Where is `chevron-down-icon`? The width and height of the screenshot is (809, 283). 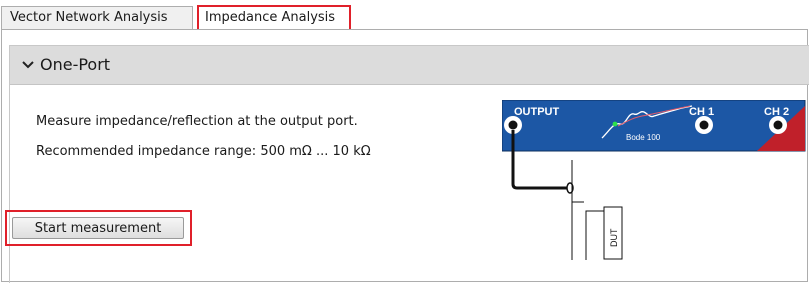
chevron-down-icon is located at coordinates (28, 65).